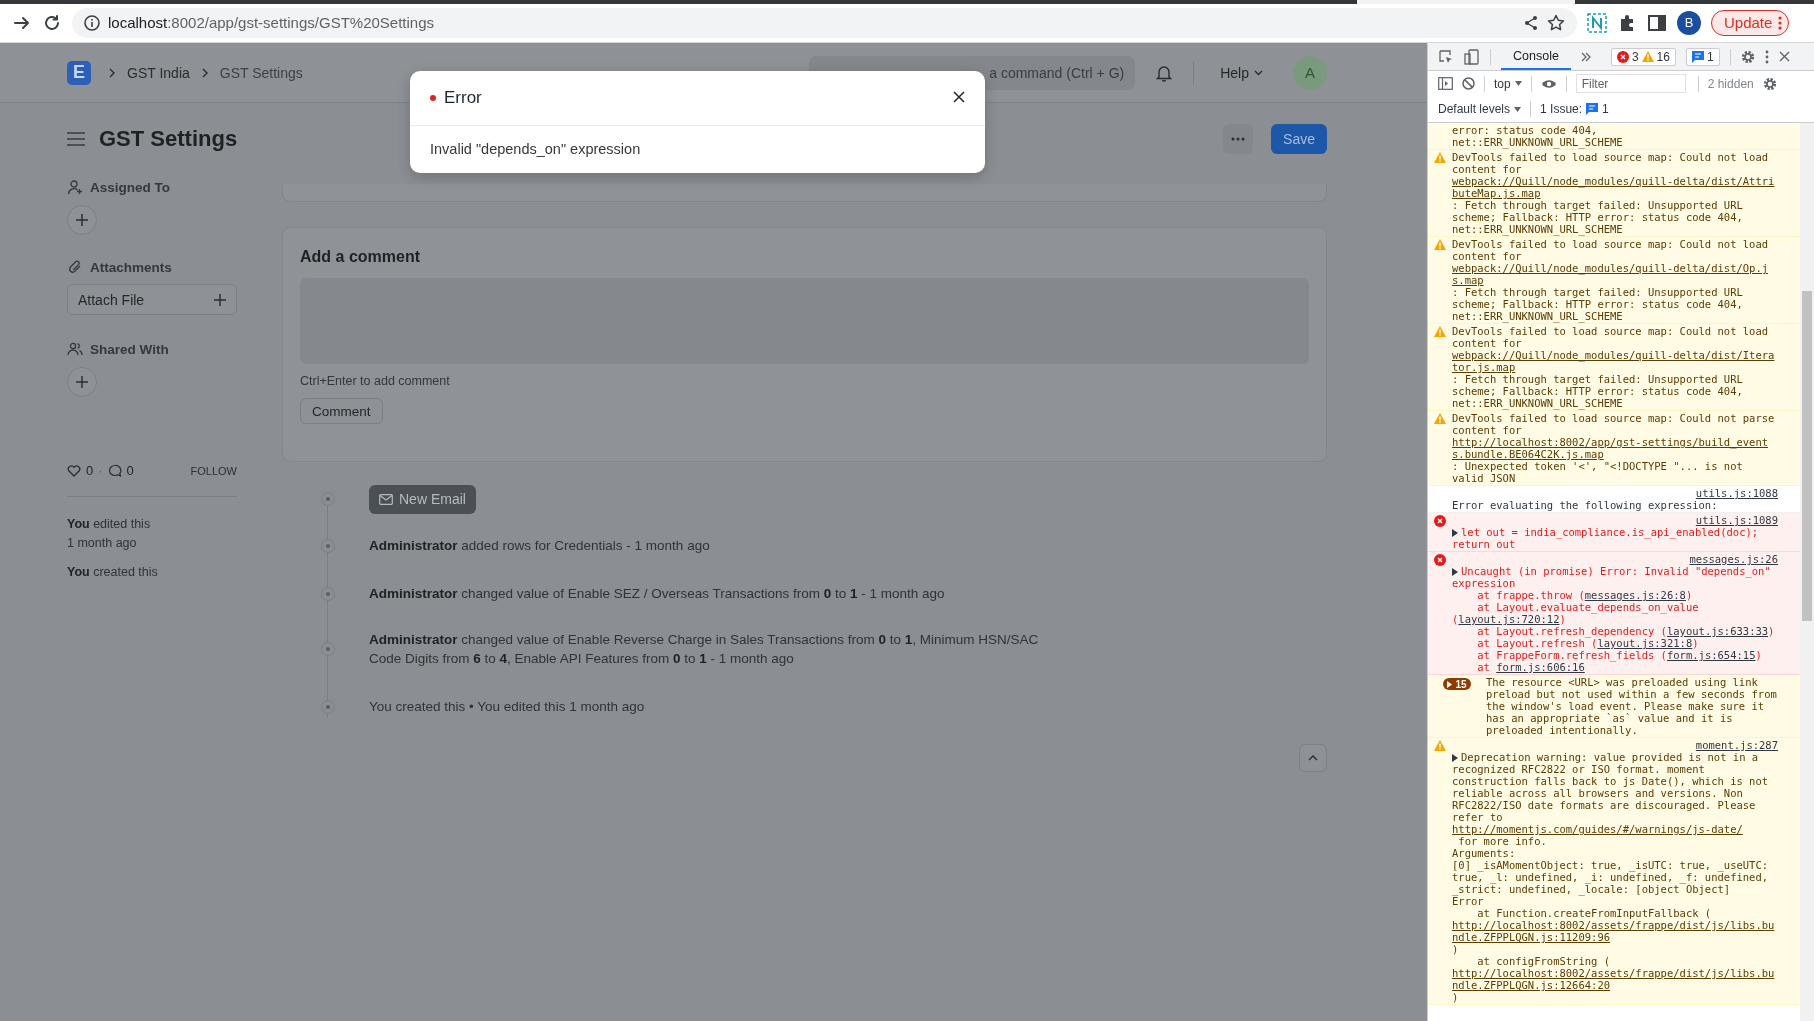 This screenshot has height=1021, width=1814. I want to click on filter-field: Filter, so click(1630, 83).